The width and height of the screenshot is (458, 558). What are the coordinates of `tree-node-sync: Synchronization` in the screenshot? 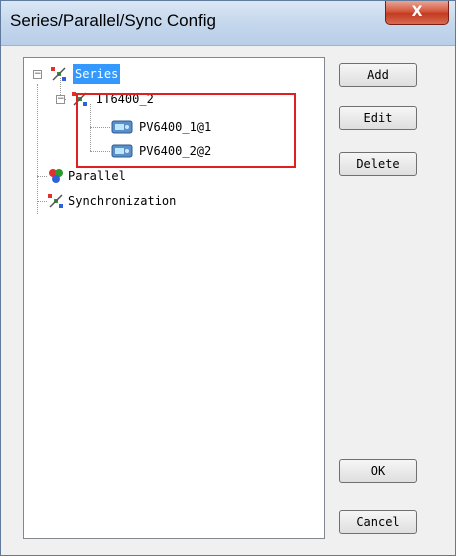 It's located at (174, 201).